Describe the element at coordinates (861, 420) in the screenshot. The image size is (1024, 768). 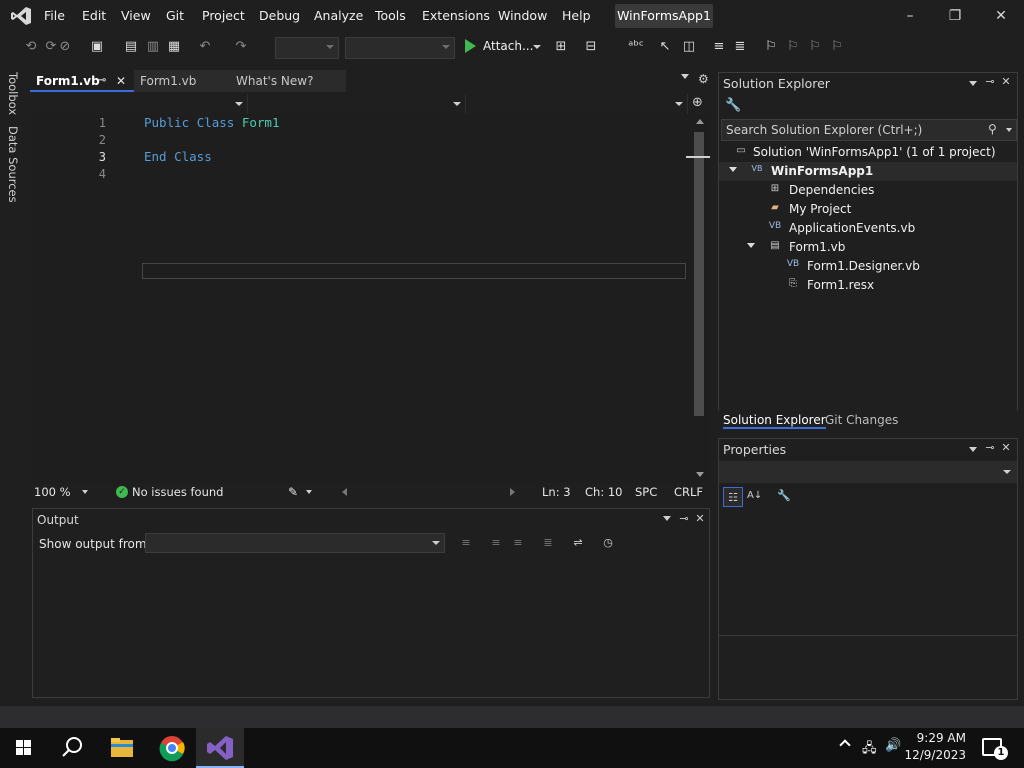
I see `tab-git-changes: Git Changes` at that location.